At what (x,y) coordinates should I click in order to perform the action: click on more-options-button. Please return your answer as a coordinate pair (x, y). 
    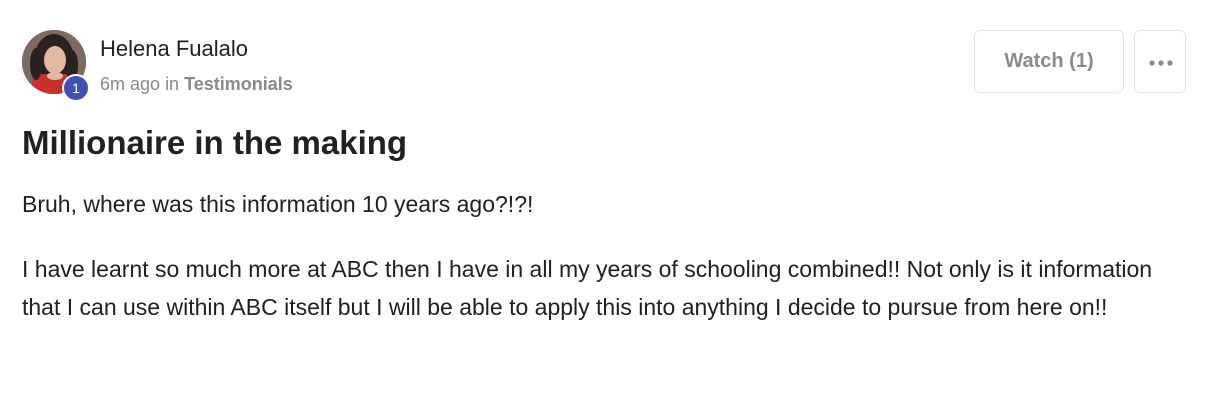
    Looking at the image, I should click on (1160, 61).